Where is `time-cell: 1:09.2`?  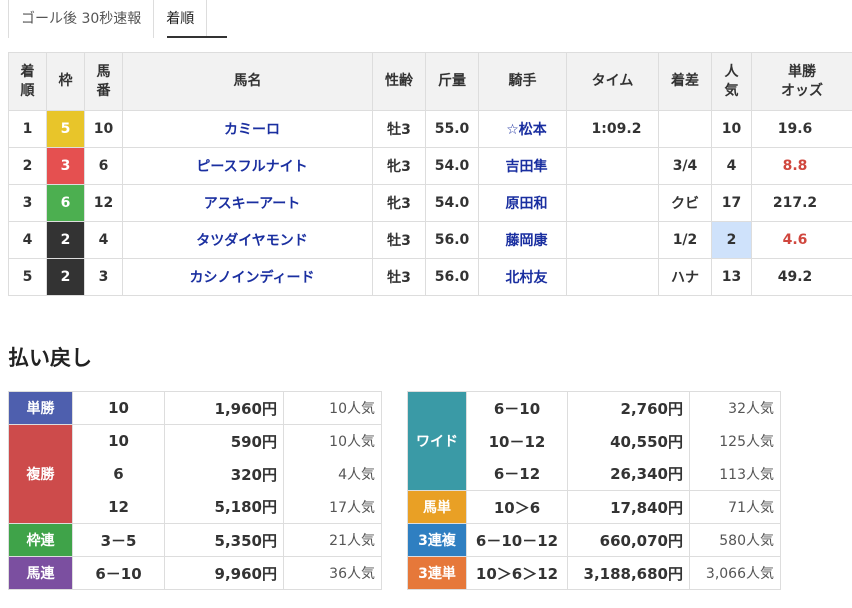
time-cell: 1:09.2 is located at coordinates (612, 129).